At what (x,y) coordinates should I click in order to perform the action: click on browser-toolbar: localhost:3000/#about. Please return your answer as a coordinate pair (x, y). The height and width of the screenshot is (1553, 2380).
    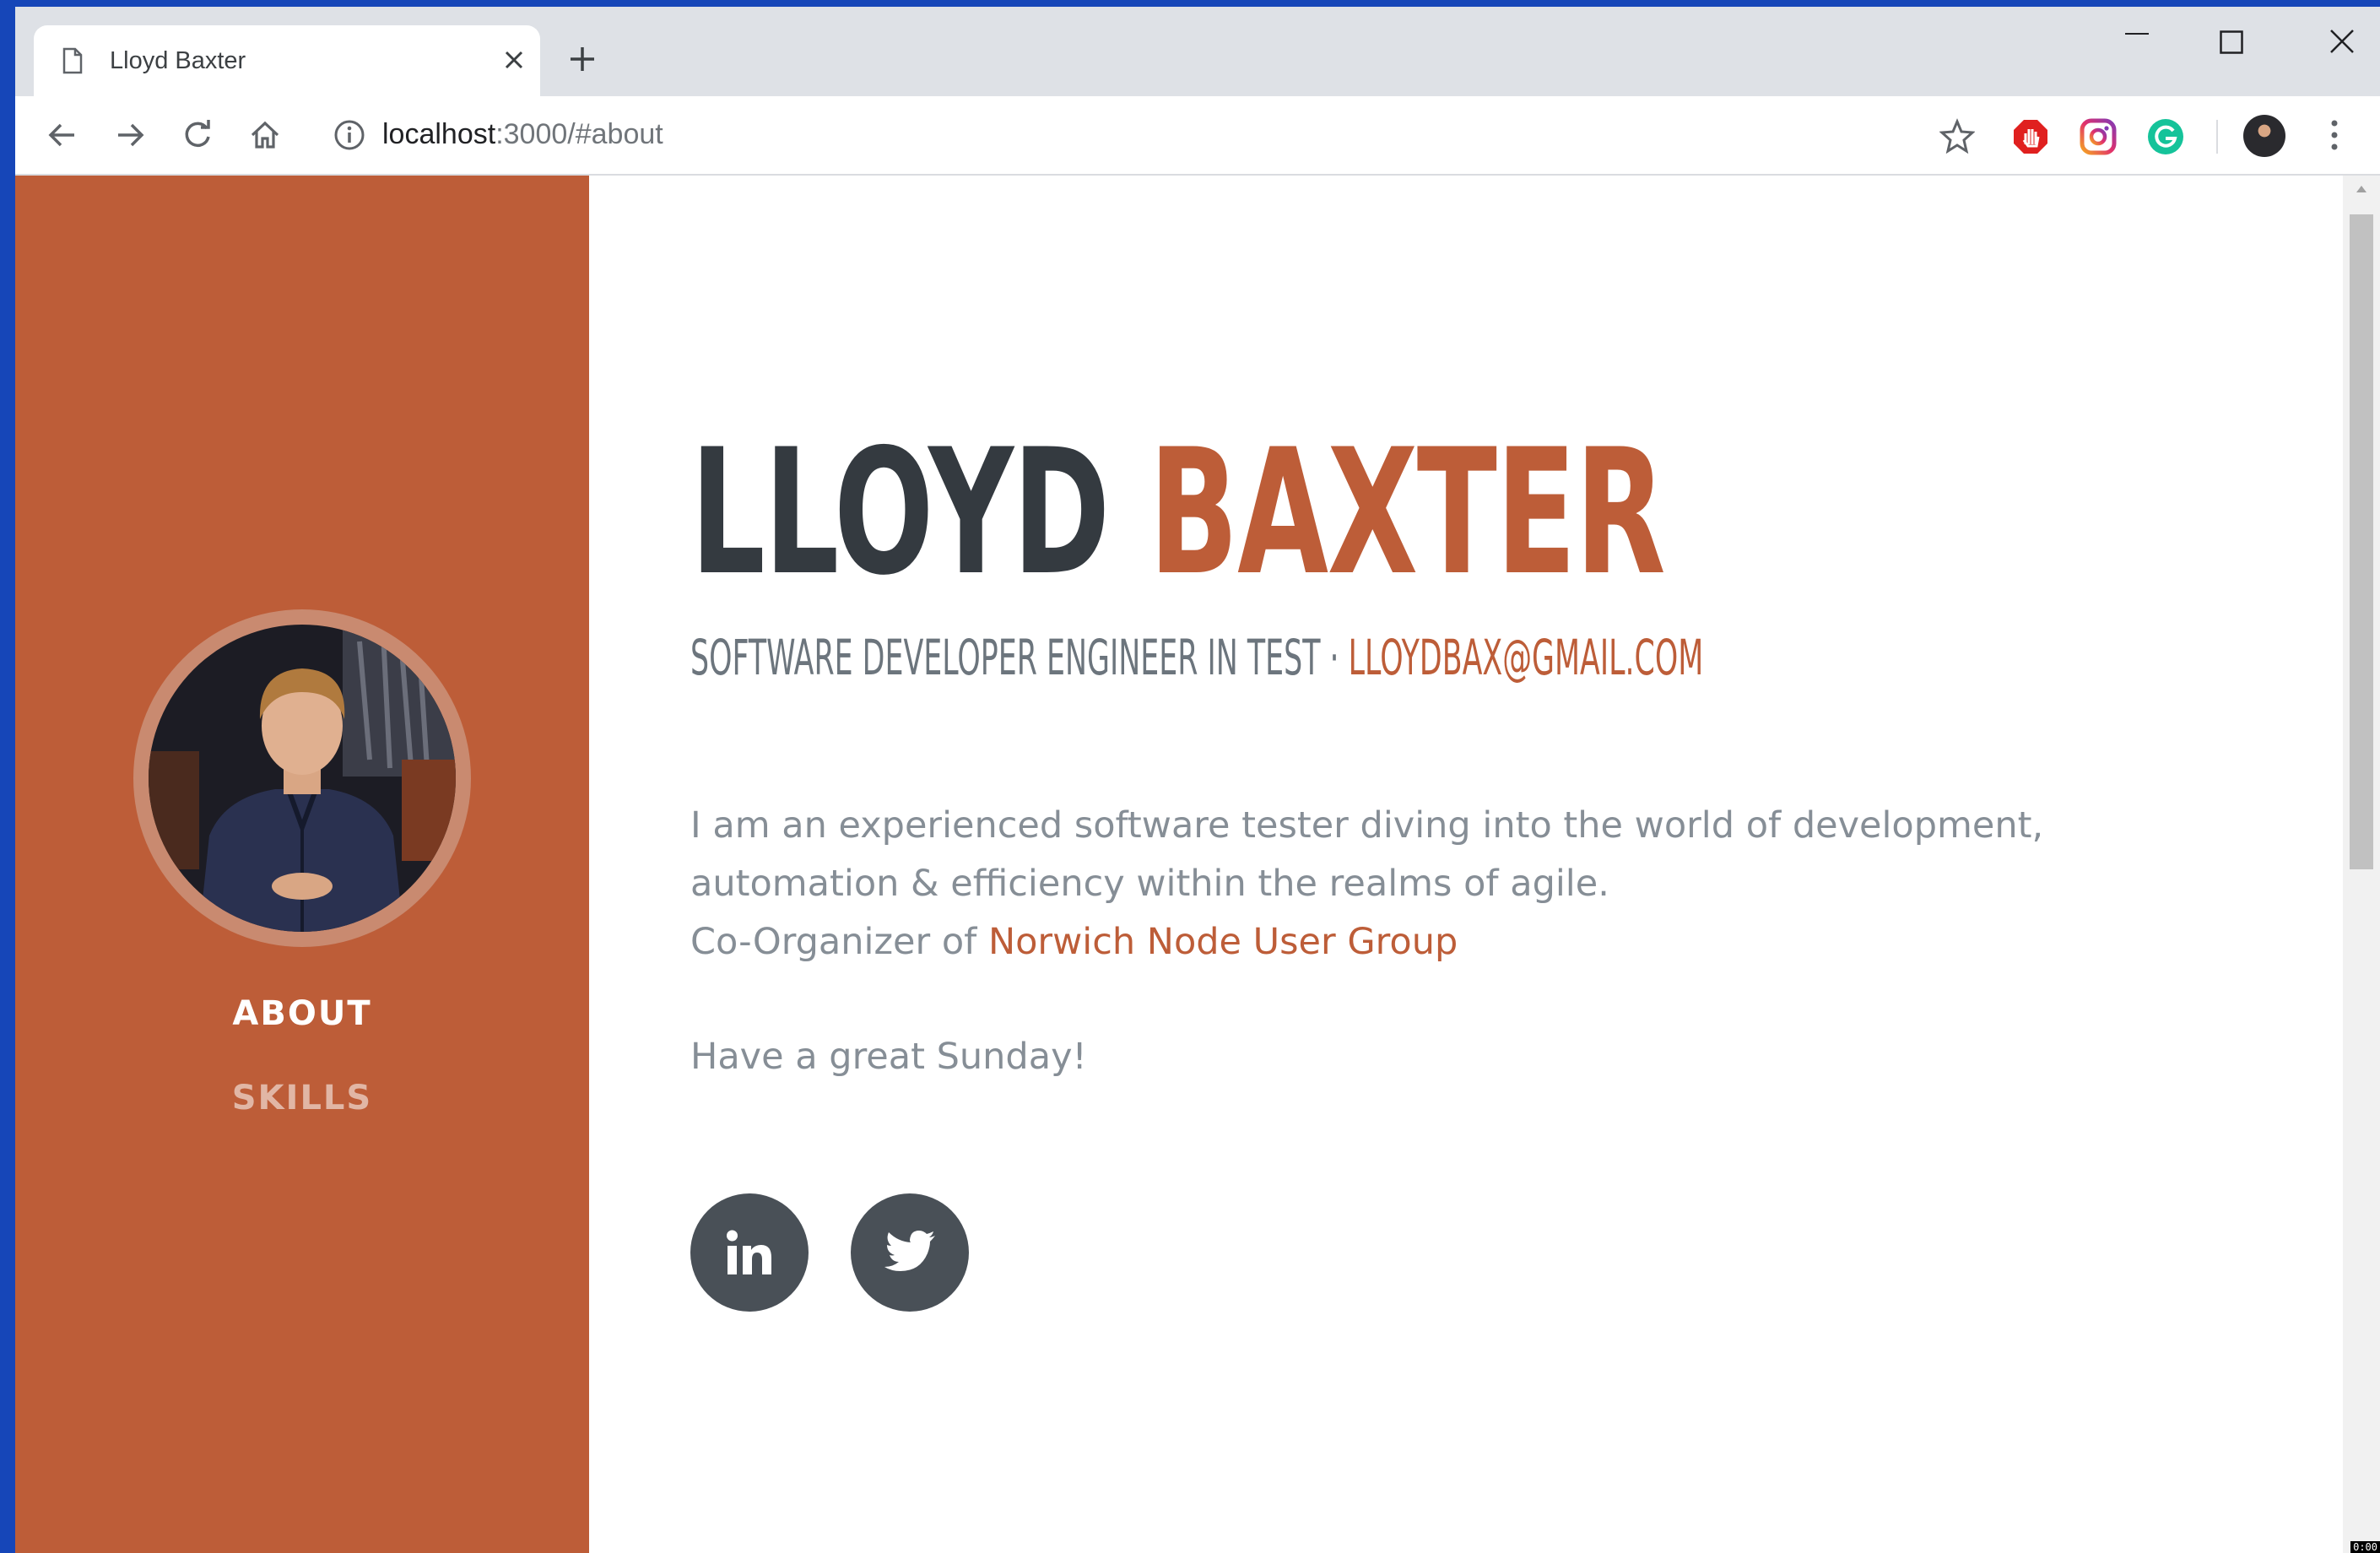
    Looking at the image, I should click on (1197, 136).